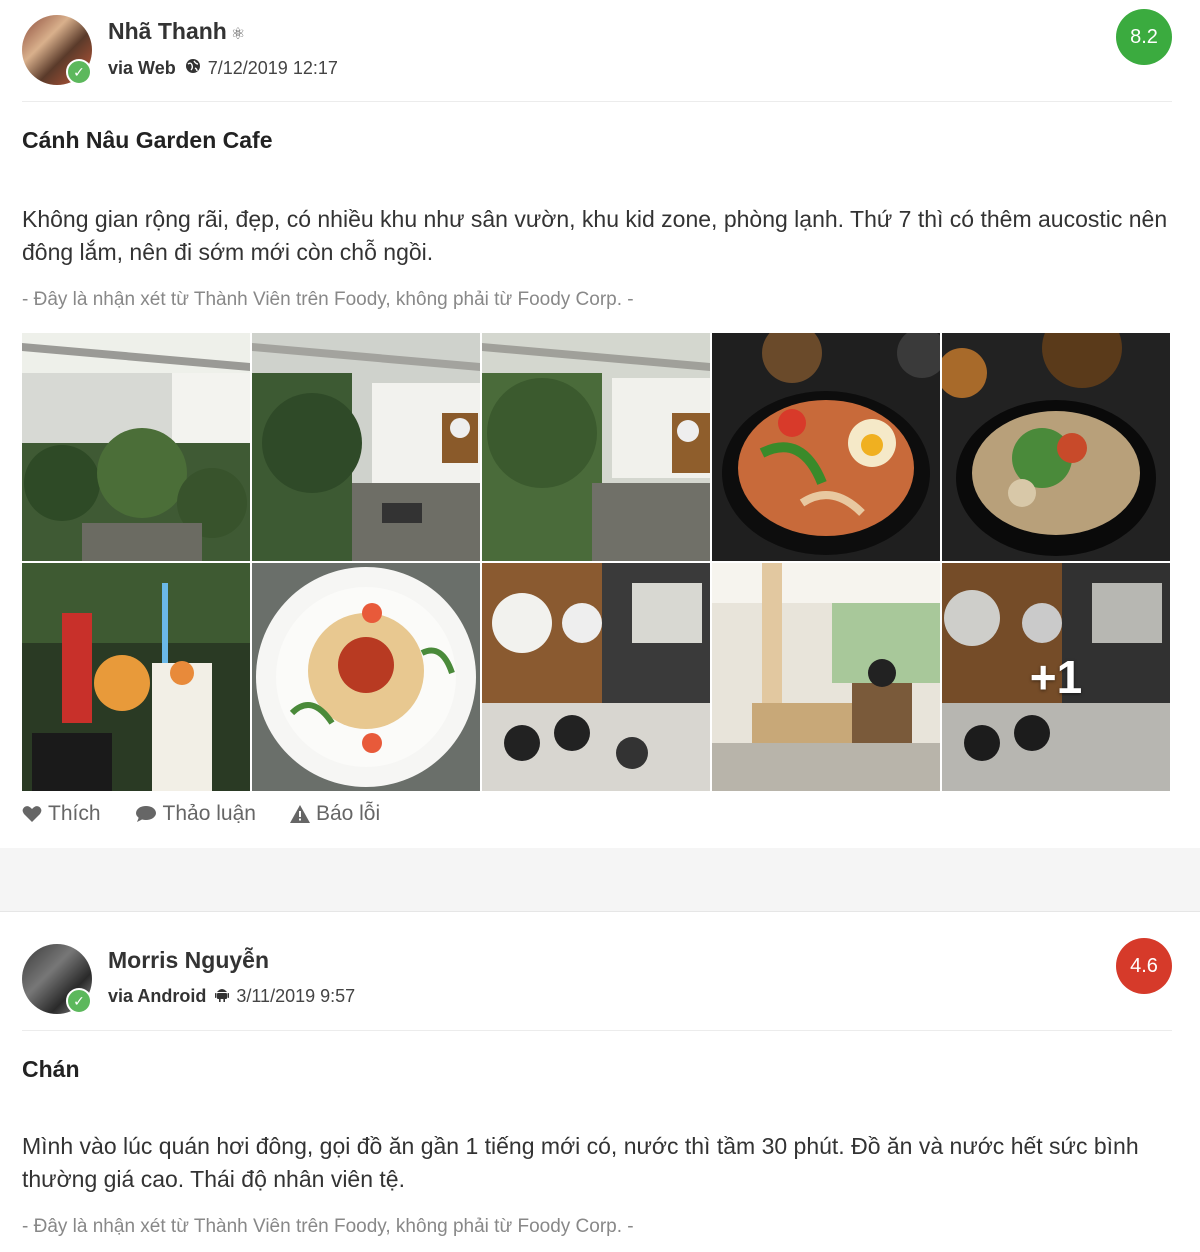  I want to click on globe-icon, so click(193, 68).